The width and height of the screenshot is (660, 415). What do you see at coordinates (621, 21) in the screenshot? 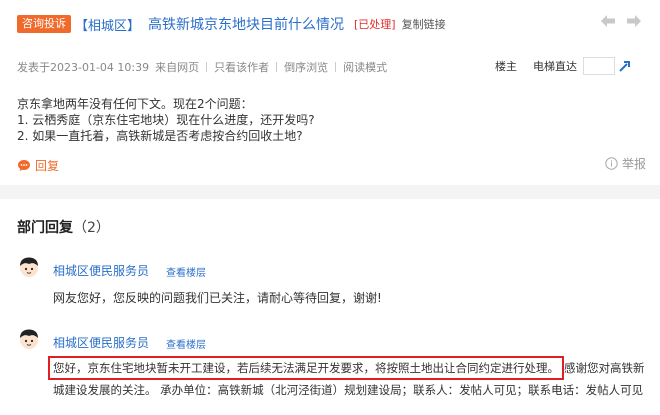
I see `thread-nav` at bounding box center [621, 21].